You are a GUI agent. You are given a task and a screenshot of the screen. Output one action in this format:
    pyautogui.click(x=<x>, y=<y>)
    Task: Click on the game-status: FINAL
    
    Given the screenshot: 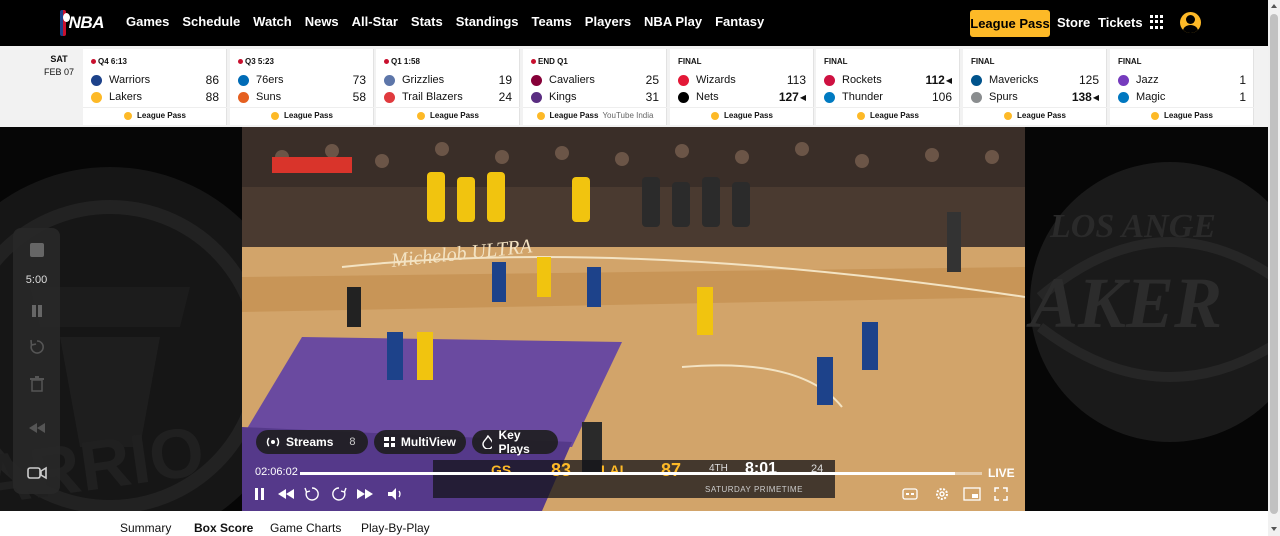 What is the action you would take?
    pyautogui.click(x=1130, y=61)
    